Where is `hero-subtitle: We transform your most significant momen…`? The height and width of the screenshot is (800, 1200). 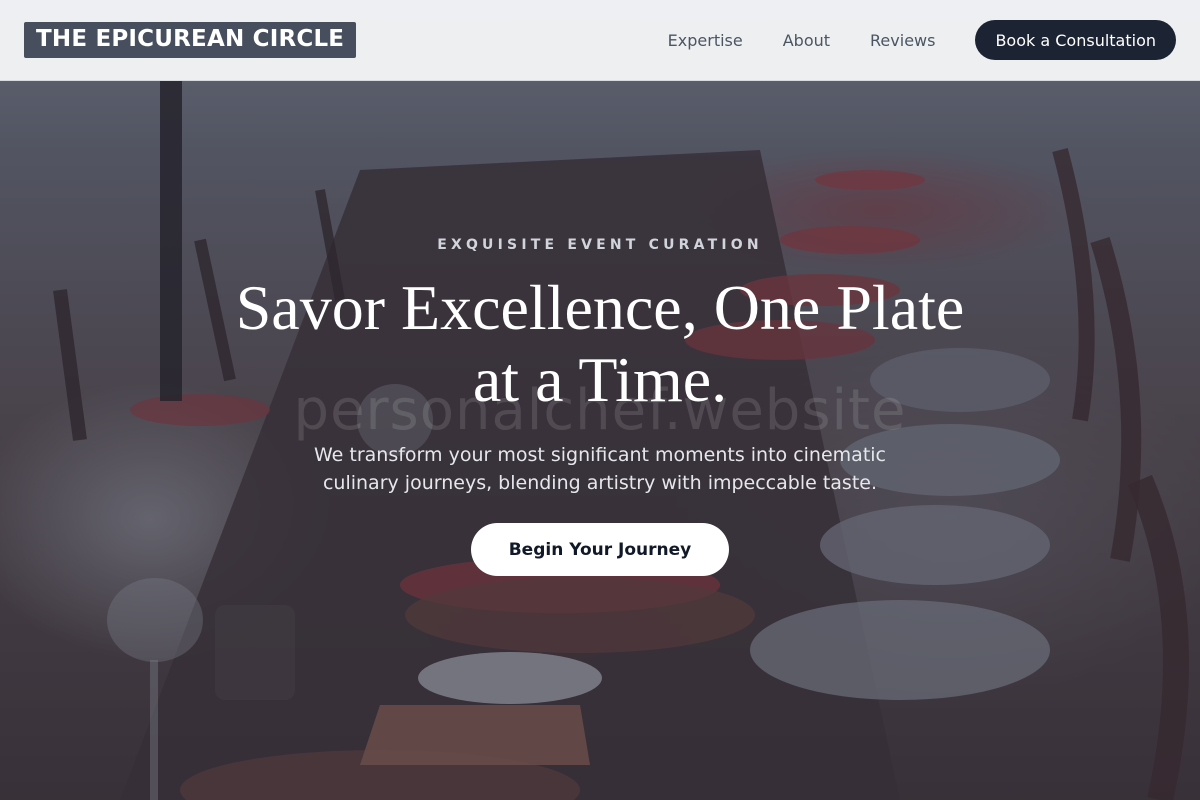 hero-subtitle: We transform your most significant momen… is located at coordinates (600, 469).